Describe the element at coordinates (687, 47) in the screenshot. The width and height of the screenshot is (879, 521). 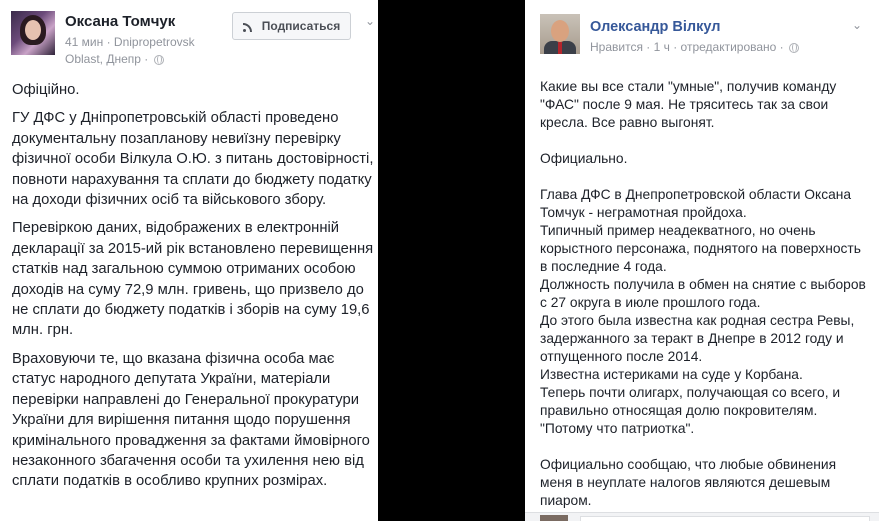
I see `post-meta-text: Нравится · 1 ч · отредактировано ·` at that location.